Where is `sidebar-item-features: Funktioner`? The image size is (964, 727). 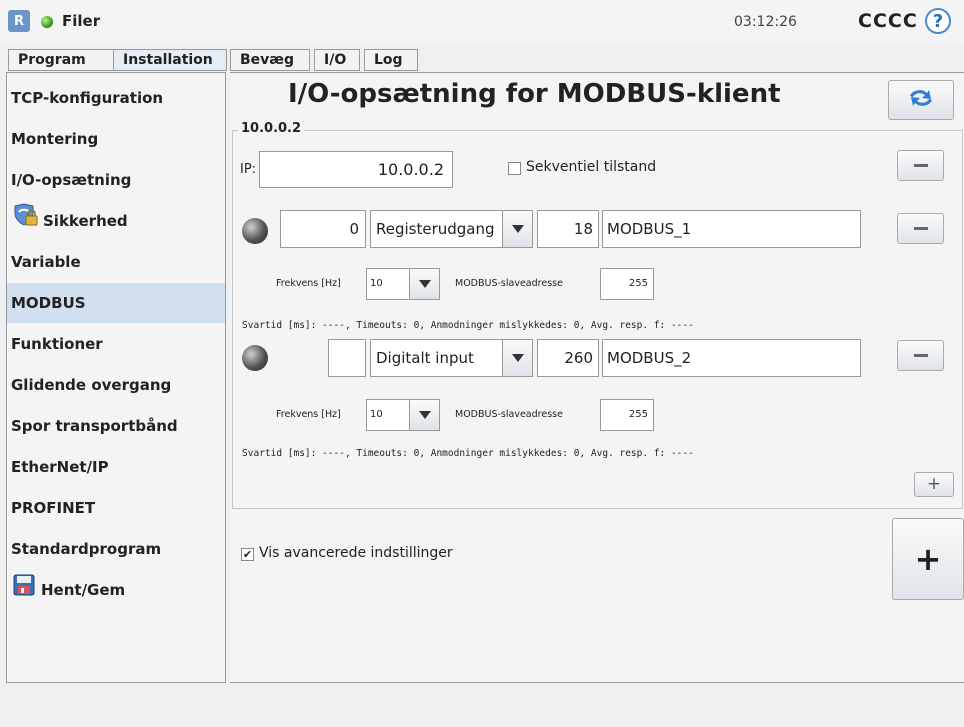 sidebar-item-features: Funktioner is located at coordinates (116, 344).